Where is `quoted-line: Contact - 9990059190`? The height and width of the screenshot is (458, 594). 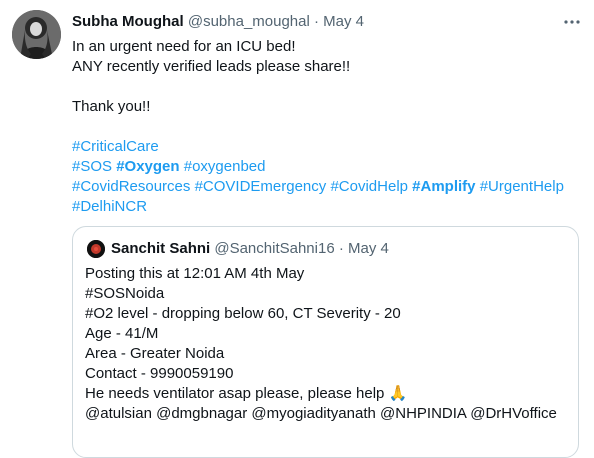
quoted-line: Contact - 9990059190 is located at coordinates (159, 373).